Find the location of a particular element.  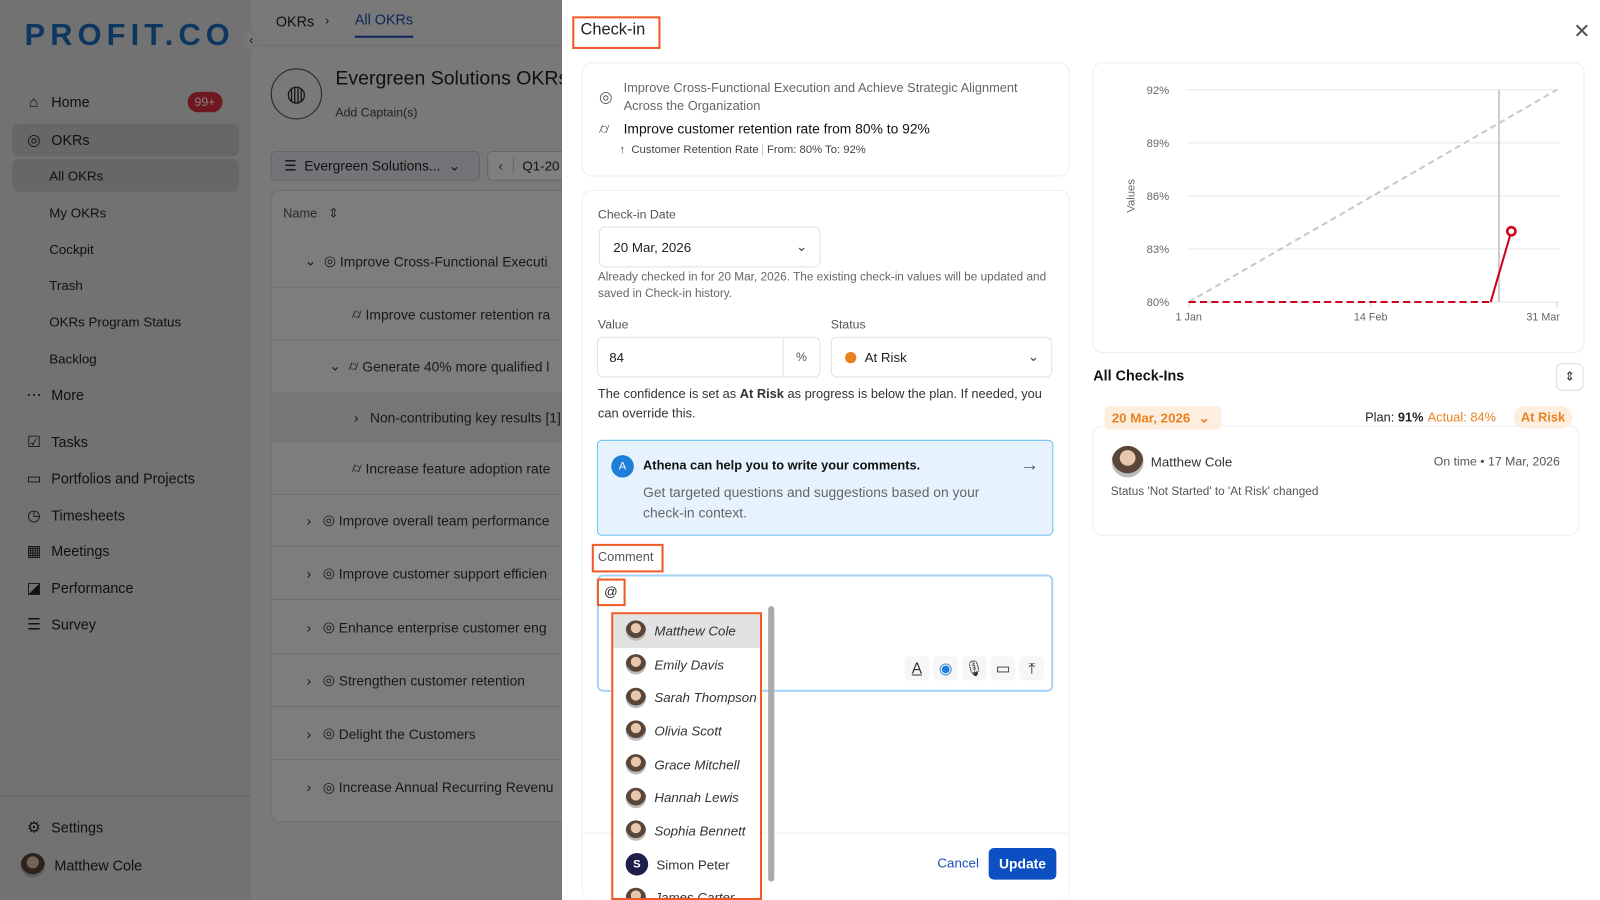

comment-label: Comment is located at coordinates (625, 557).